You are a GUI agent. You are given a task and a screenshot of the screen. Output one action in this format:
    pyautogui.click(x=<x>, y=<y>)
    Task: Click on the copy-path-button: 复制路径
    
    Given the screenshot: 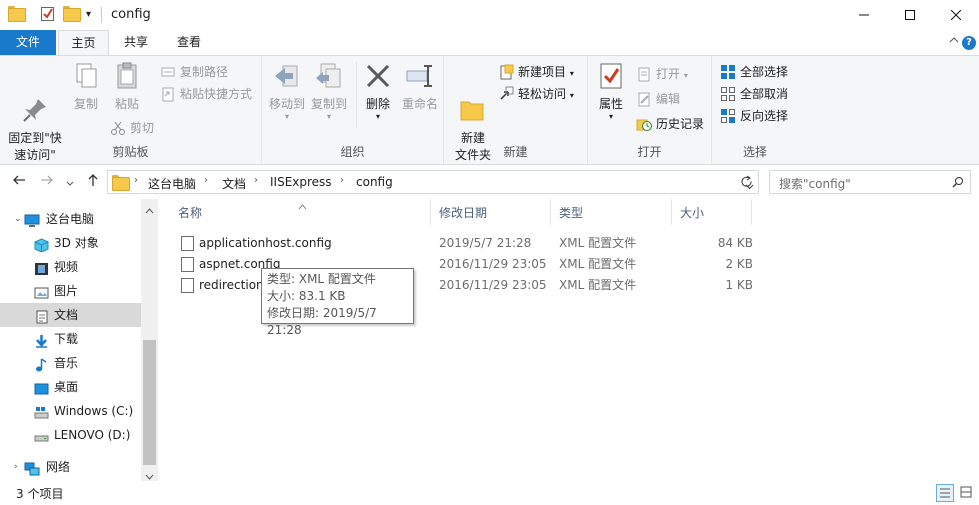 What is the action you would take?
    pyautogui.click(x=194, y=72)
    